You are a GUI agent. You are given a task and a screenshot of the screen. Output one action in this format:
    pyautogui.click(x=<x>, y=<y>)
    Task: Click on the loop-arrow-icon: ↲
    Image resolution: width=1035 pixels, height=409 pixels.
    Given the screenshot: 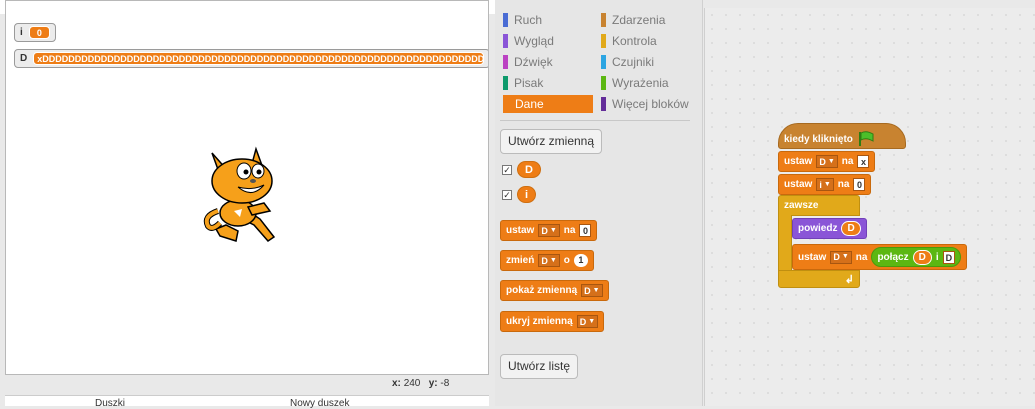 What is the action you would take?
    pyautogui.click(x=849, y=279)
    